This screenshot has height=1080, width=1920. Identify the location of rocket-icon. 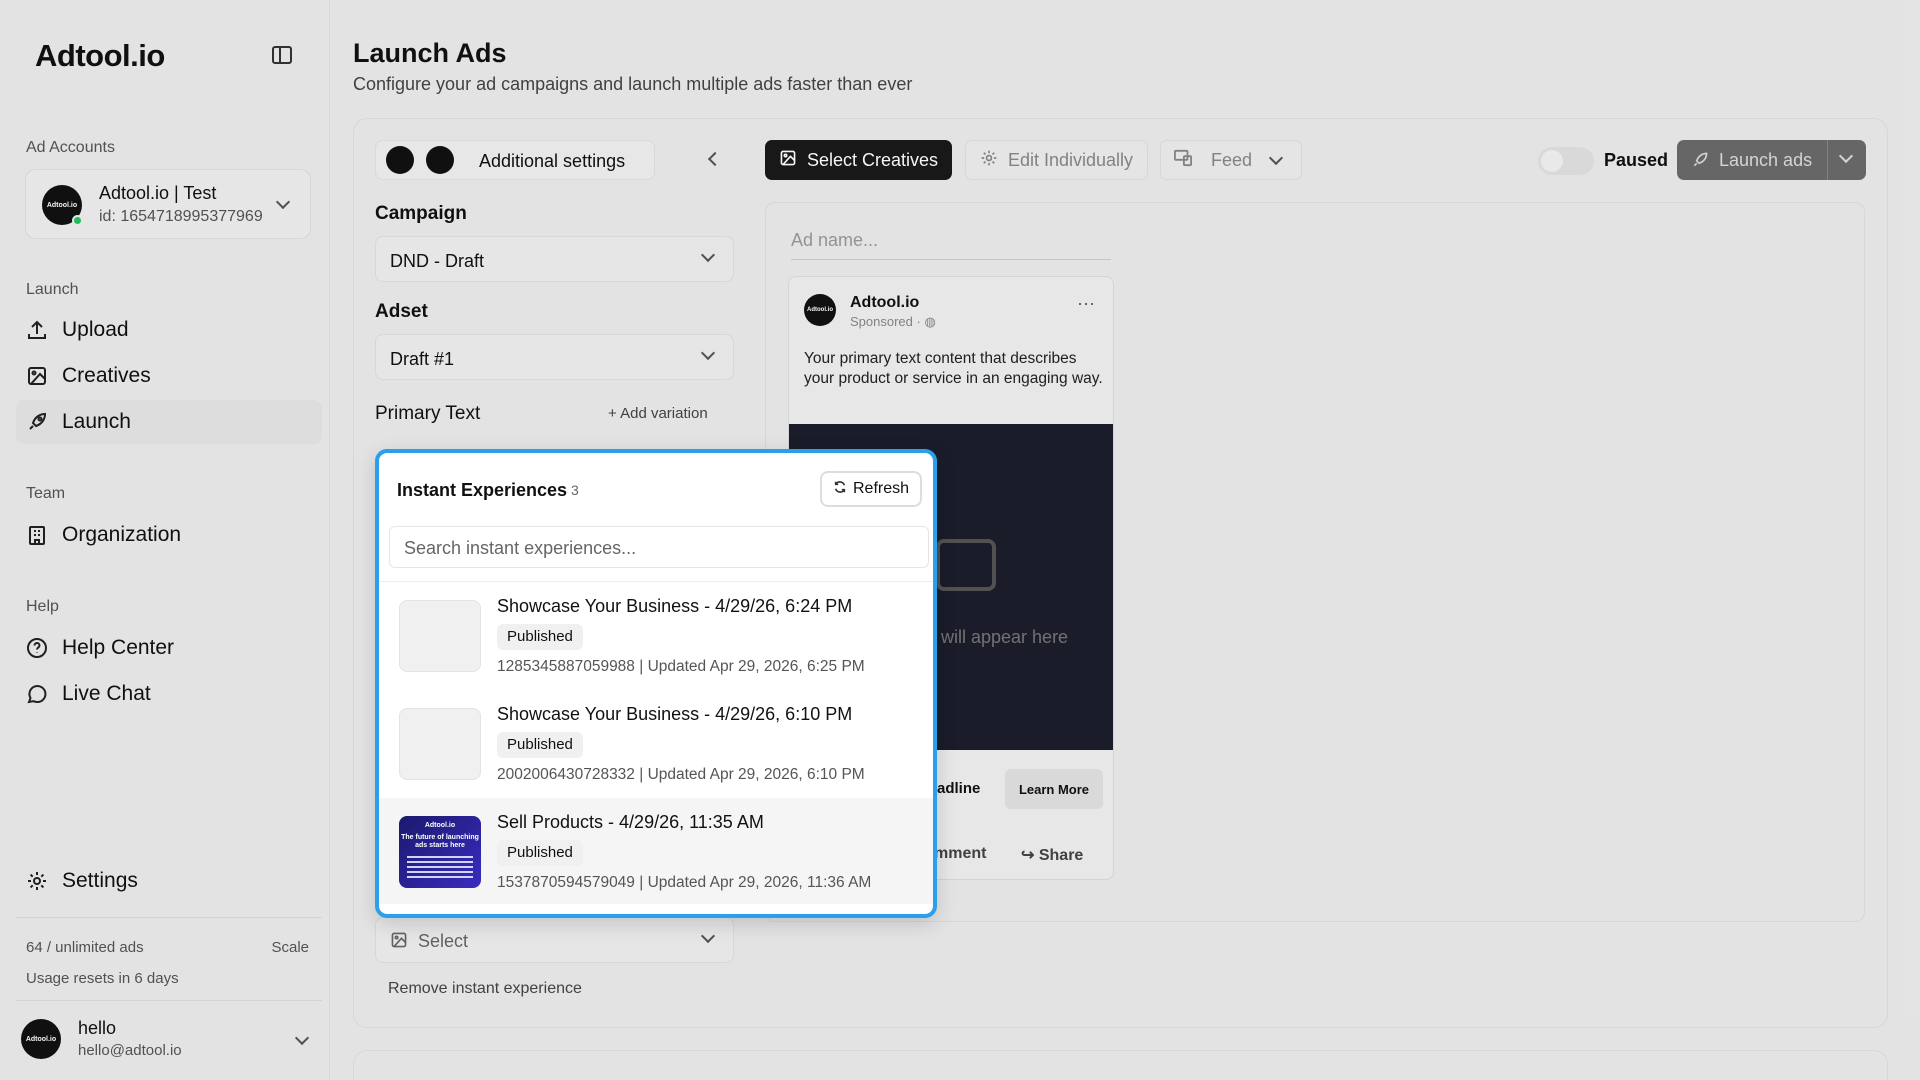
(37, 422).